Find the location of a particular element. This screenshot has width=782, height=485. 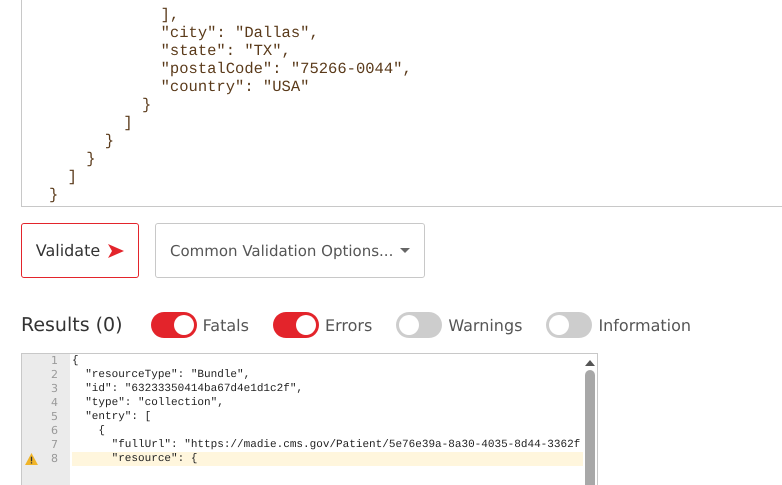

line-number: 3 is located at coordinates (54, 389).